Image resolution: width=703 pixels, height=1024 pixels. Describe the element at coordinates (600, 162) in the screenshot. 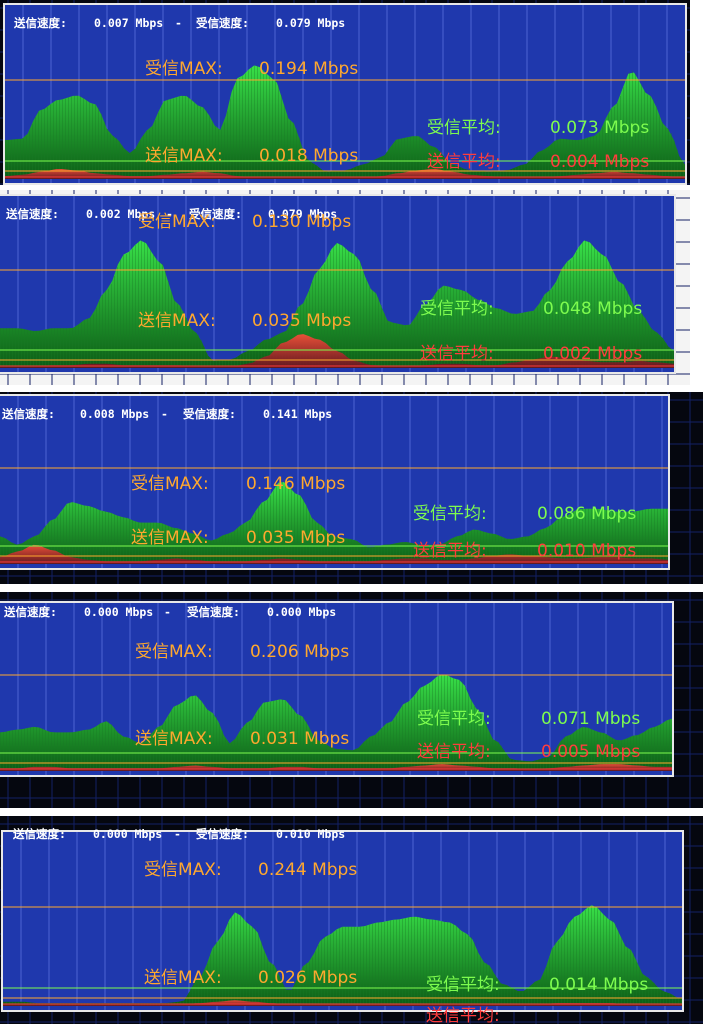

I see `send-avg-value: 0.004 Mbps` at that location.